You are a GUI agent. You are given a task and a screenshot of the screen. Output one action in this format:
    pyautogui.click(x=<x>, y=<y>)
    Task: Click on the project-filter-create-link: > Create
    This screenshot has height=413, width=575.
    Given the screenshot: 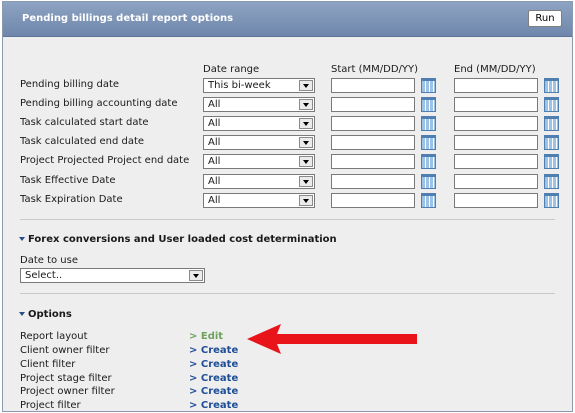 What is the action you would take?
    pyautogui.click(x=213, y=405)
    